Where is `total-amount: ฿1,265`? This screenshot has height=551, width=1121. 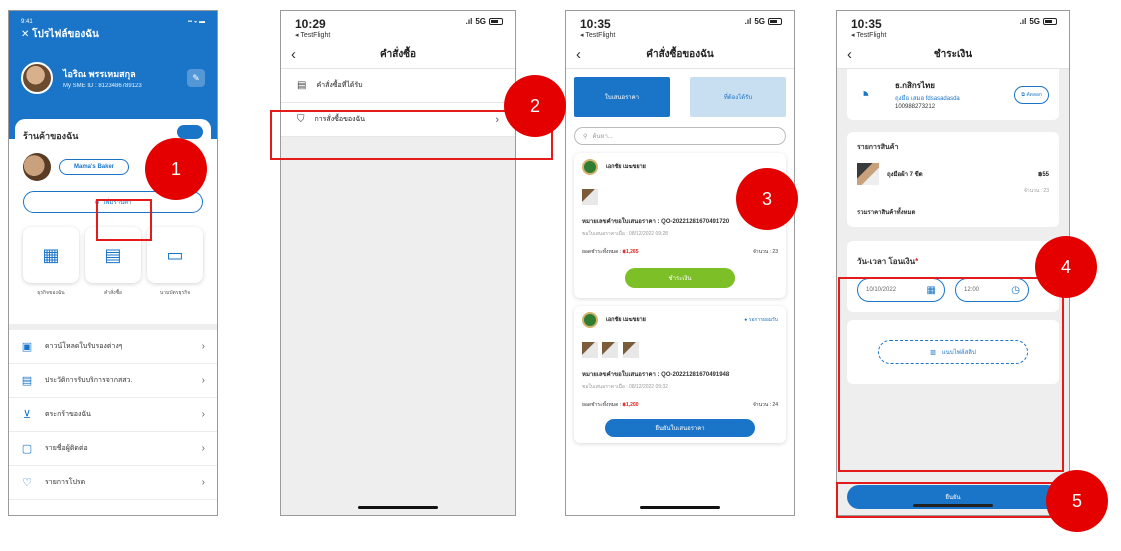
total-amount: ฿1,265 is located at coordinates (630, 252).